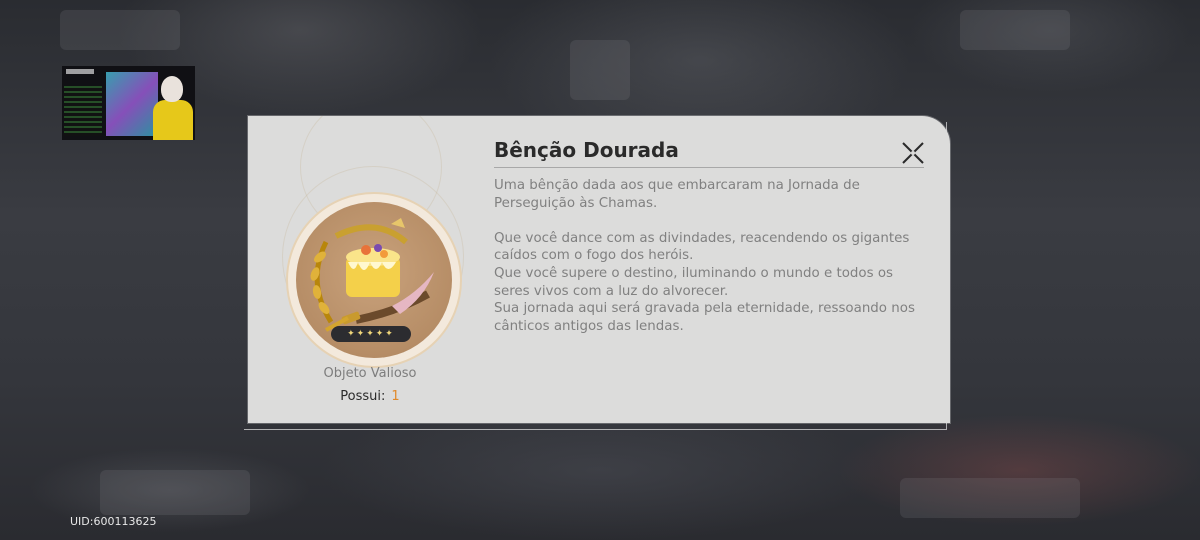 This screenshot has width=1200, height=540. What do you see at coordinates (395, 396) in the screenshot?
I see `owned-count: 1` at bounding box center [395, 396].